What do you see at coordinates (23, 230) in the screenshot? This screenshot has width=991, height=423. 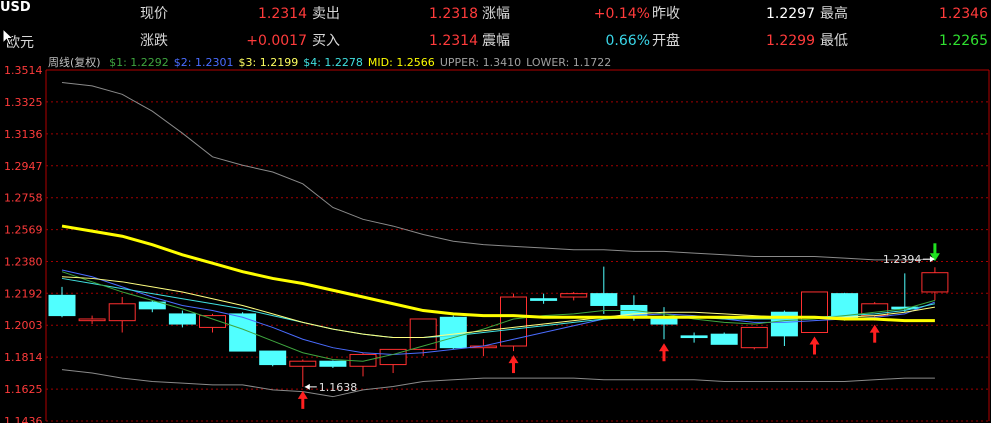 I see `y-tick-label: 1.2569` at bounding box center [23, 230].